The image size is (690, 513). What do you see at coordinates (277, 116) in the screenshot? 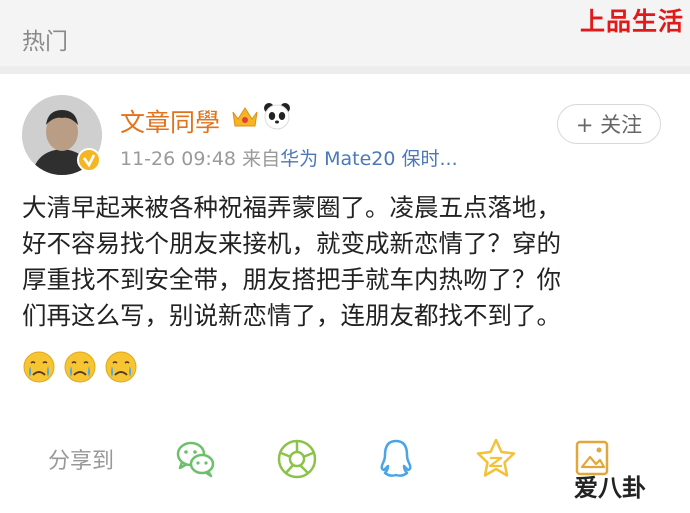
I see `panda-icon` at bounding box center [277, 116].